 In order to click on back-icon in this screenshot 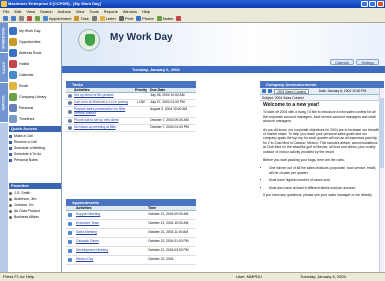, I will do `click(5, 18)`.